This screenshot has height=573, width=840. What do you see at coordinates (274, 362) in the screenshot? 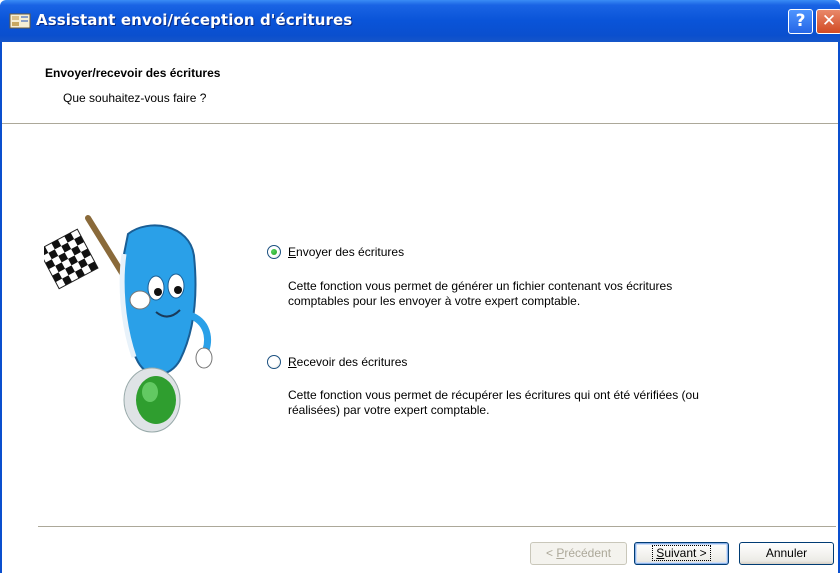
I see `receive-entries-radio` at bounding box center [274, 362].